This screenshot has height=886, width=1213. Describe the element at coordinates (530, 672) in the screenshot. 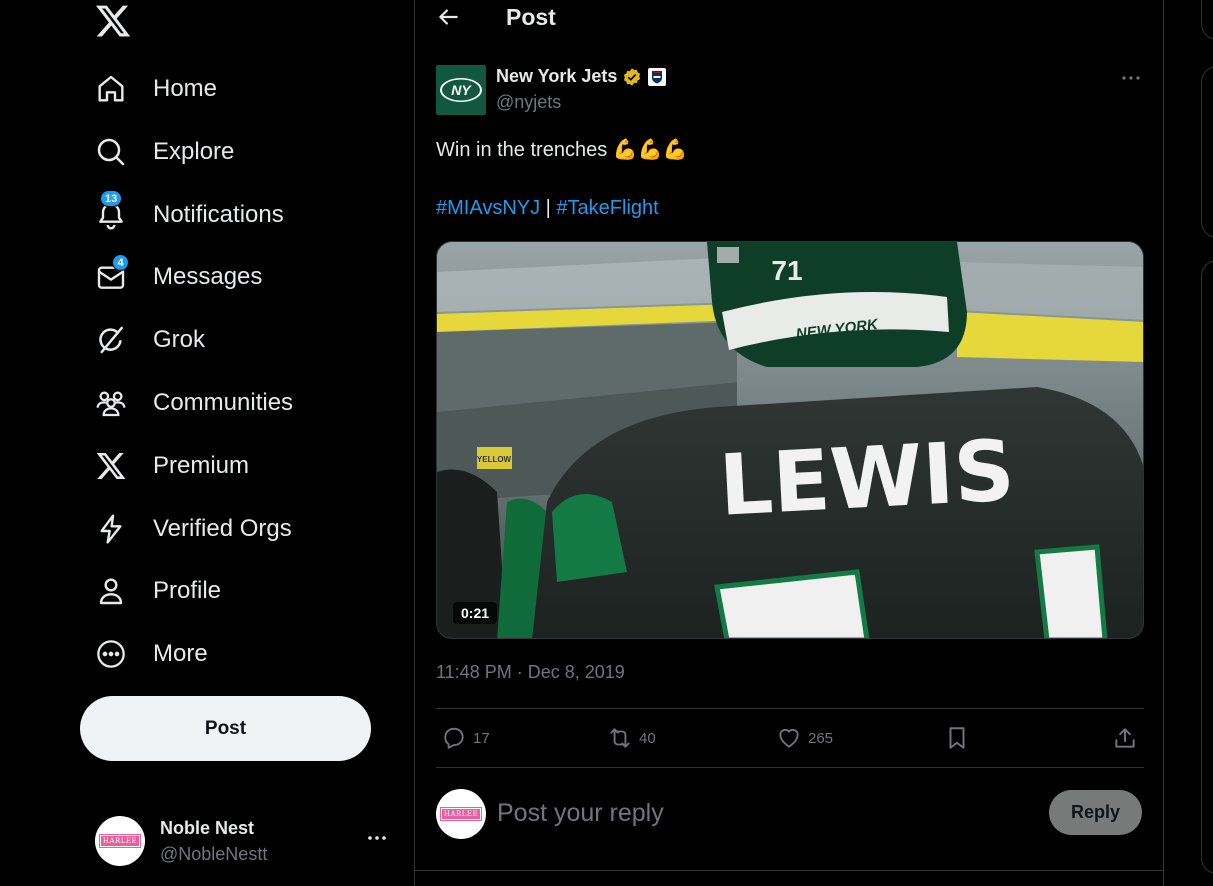

I see `post-timestamp: 11:48 PM · Dec 8, 2019` at that location.